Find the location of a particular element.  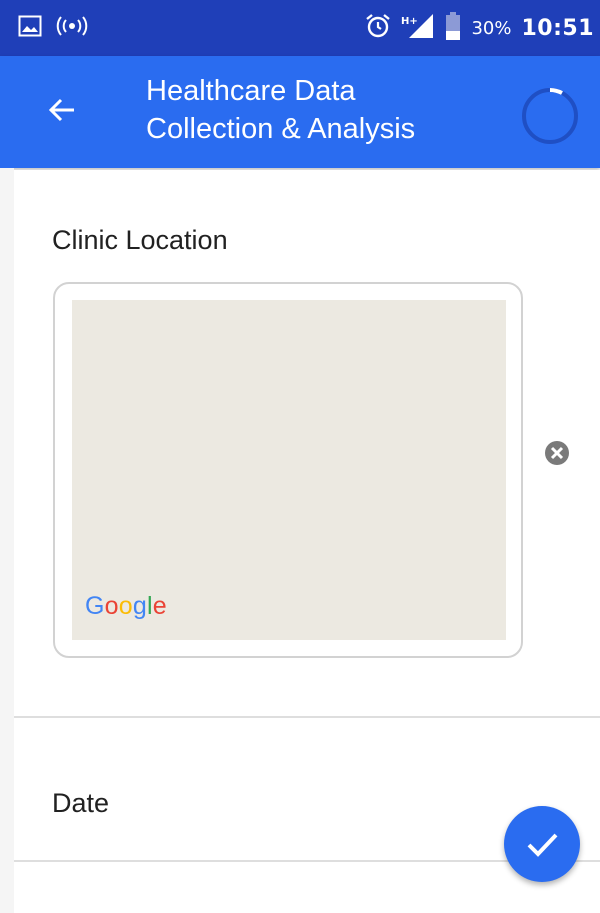

status-bar-left is located at coordinates (53, 28).